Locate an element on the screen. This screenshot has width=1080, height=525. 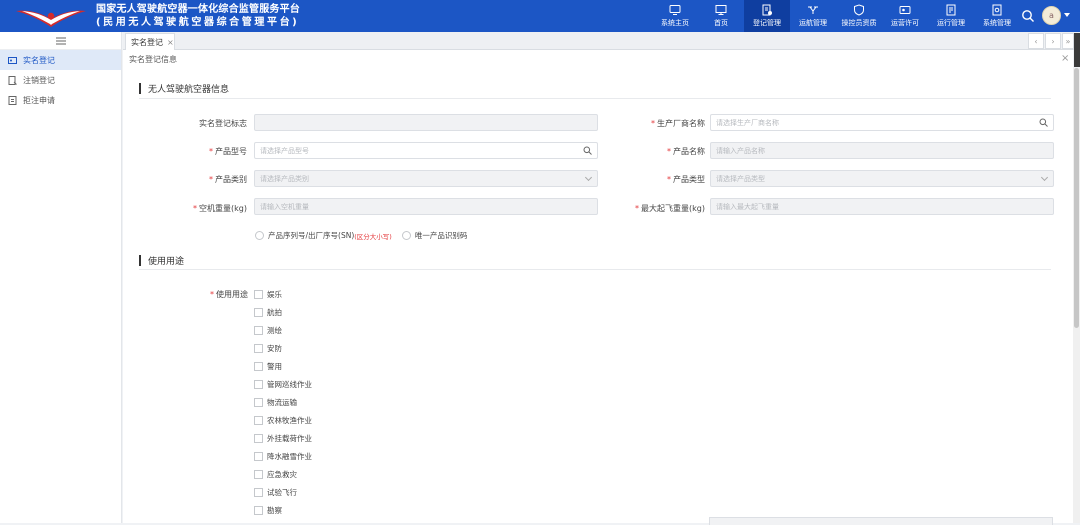
scrollbar-thumb is located at coordinates (1076, 198).